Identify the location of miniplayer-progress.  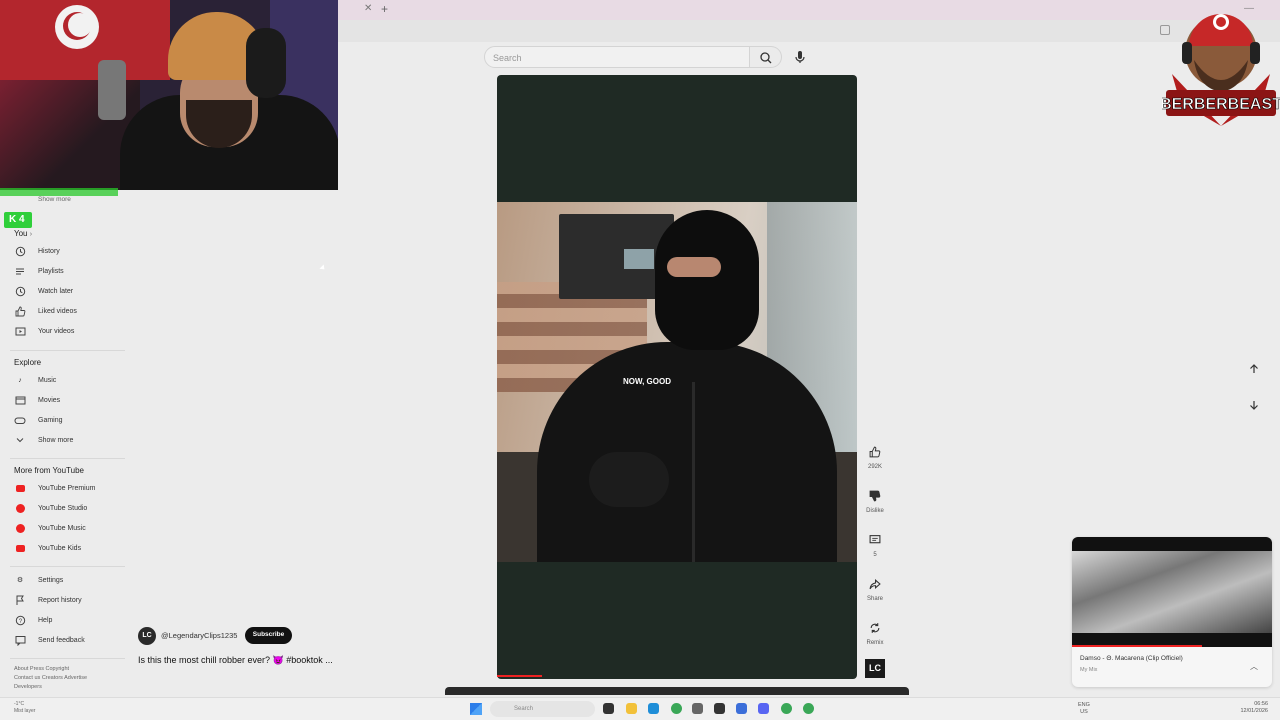
(1137, 646).